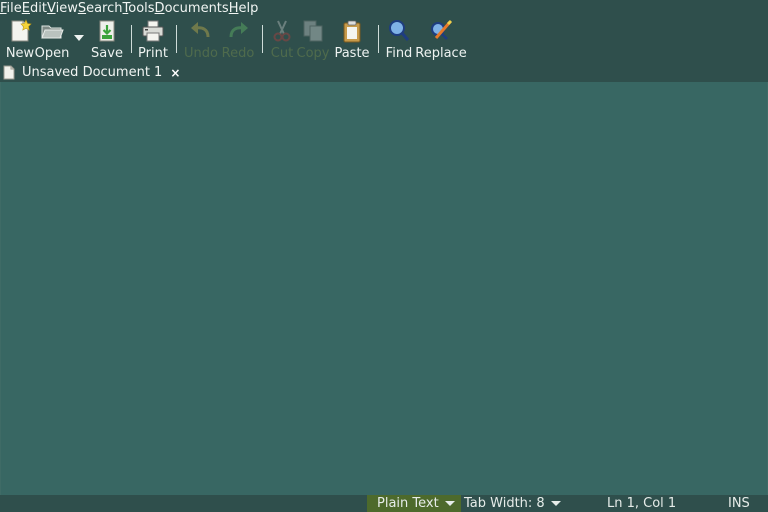 Image resolution: width=768 pixels, height=512 pixels. What do you see at coordinates (352, 31) in the screenshot?
I see `clipboard-icon` at bounding box center [352, 31].